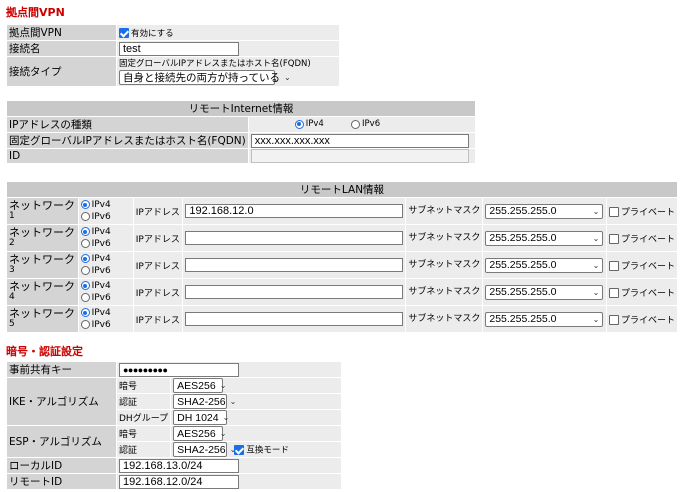  What do you see at coordinates (127, 140) in the screenshot?
I see `fqdn-label: 固定グローバルIPアドレスまたはホスト名(FQDN)` at bounding box center [127, 140].